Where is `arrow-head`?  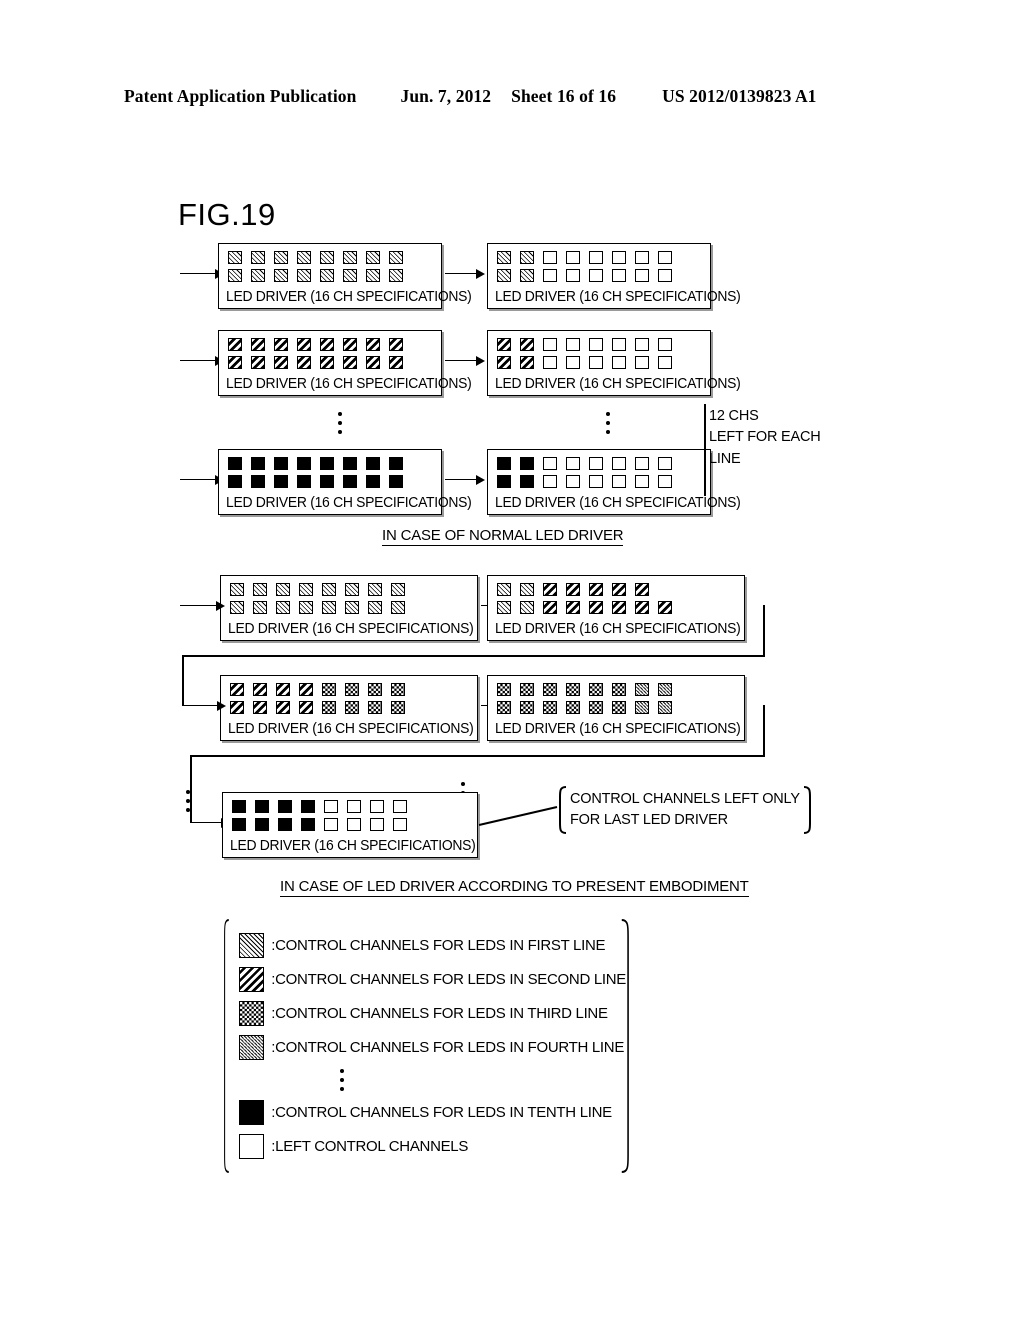 arrow-head is located at coordinates (220, 605).